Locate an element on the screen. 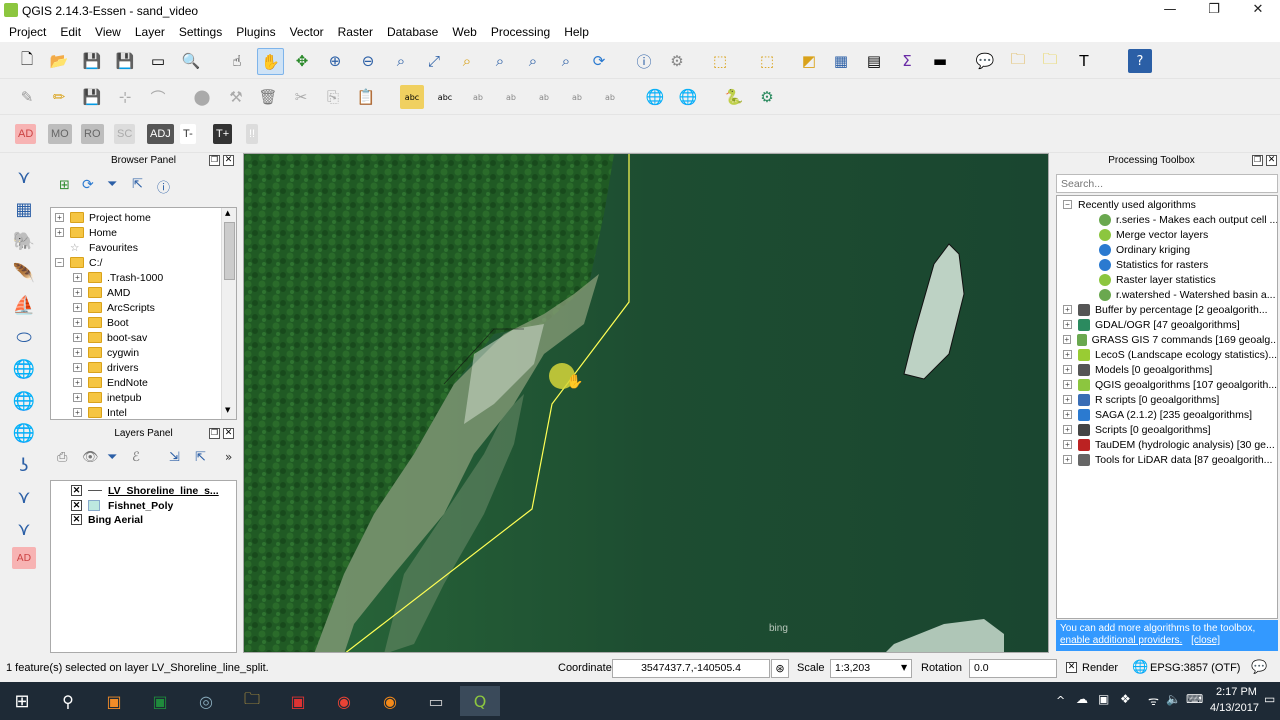  scale-combobox: 1:3,203 is located at coordinates (871, 668).